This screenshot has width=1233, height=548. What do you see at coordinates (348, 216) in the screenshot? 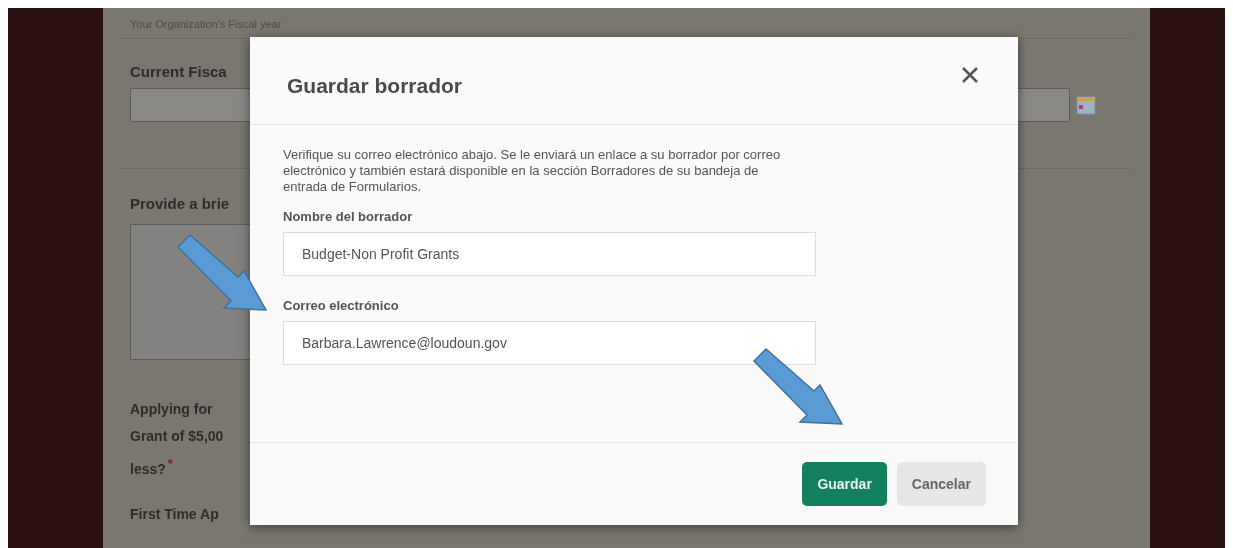
I see `field-label: Nombre del borrador` at bounding box center [348, 216].